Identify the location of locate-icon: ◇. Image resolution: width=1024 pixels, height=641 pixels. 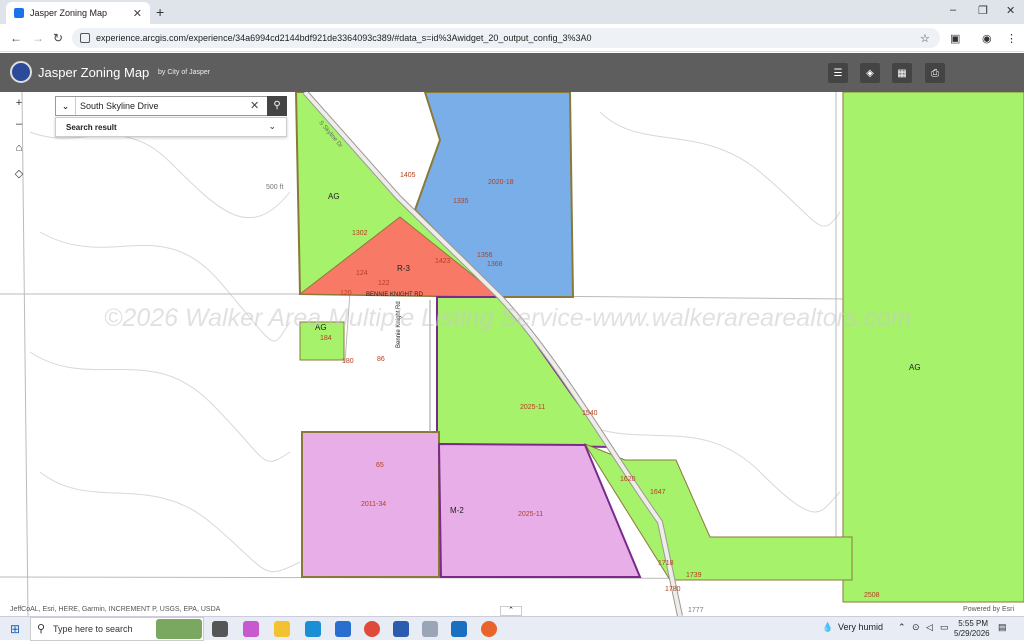
(19, 173).